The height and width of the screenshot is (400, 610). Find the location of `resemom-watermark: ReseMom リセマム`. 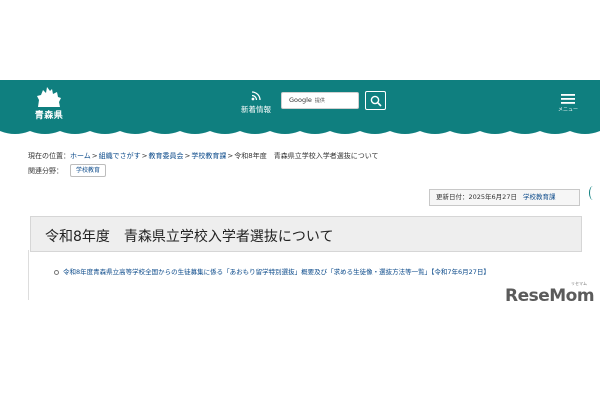

resemom-watermark: ReseMom リセマム is located at coordinates (553, 296).